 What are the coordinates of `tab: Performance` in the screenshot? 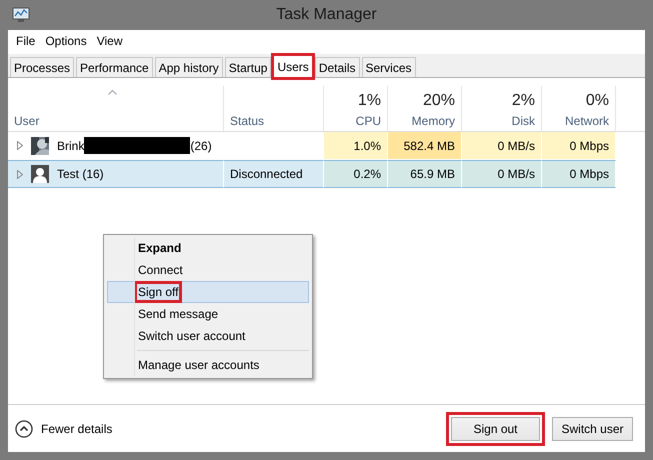 It's located at (114, 67).